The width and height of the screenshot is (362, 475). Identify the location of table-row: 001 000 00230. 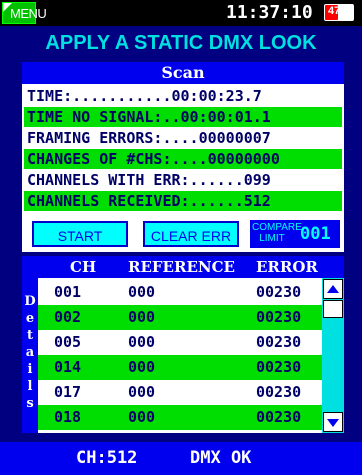
(180, 292).